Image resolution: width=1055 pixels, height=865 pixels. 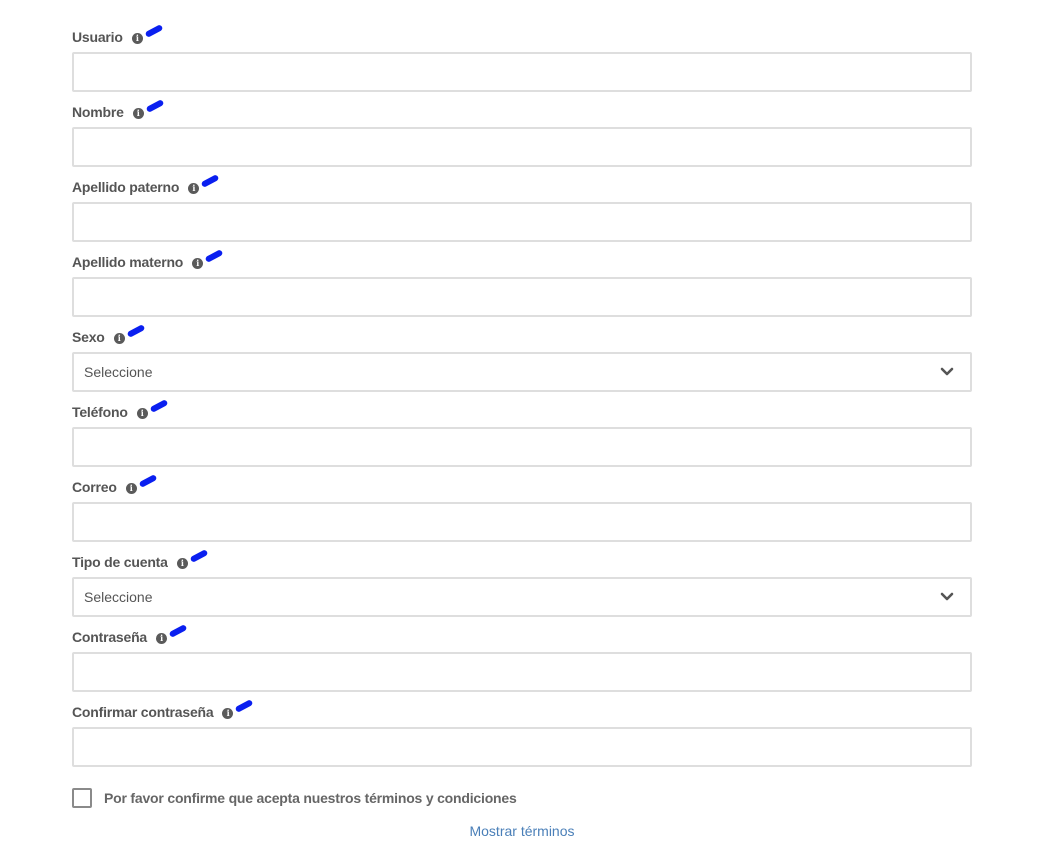 What do you see at coordinates (522, 297) in the screenshot?
I see `apellido-materno-input` at bounding box center [522, 297].